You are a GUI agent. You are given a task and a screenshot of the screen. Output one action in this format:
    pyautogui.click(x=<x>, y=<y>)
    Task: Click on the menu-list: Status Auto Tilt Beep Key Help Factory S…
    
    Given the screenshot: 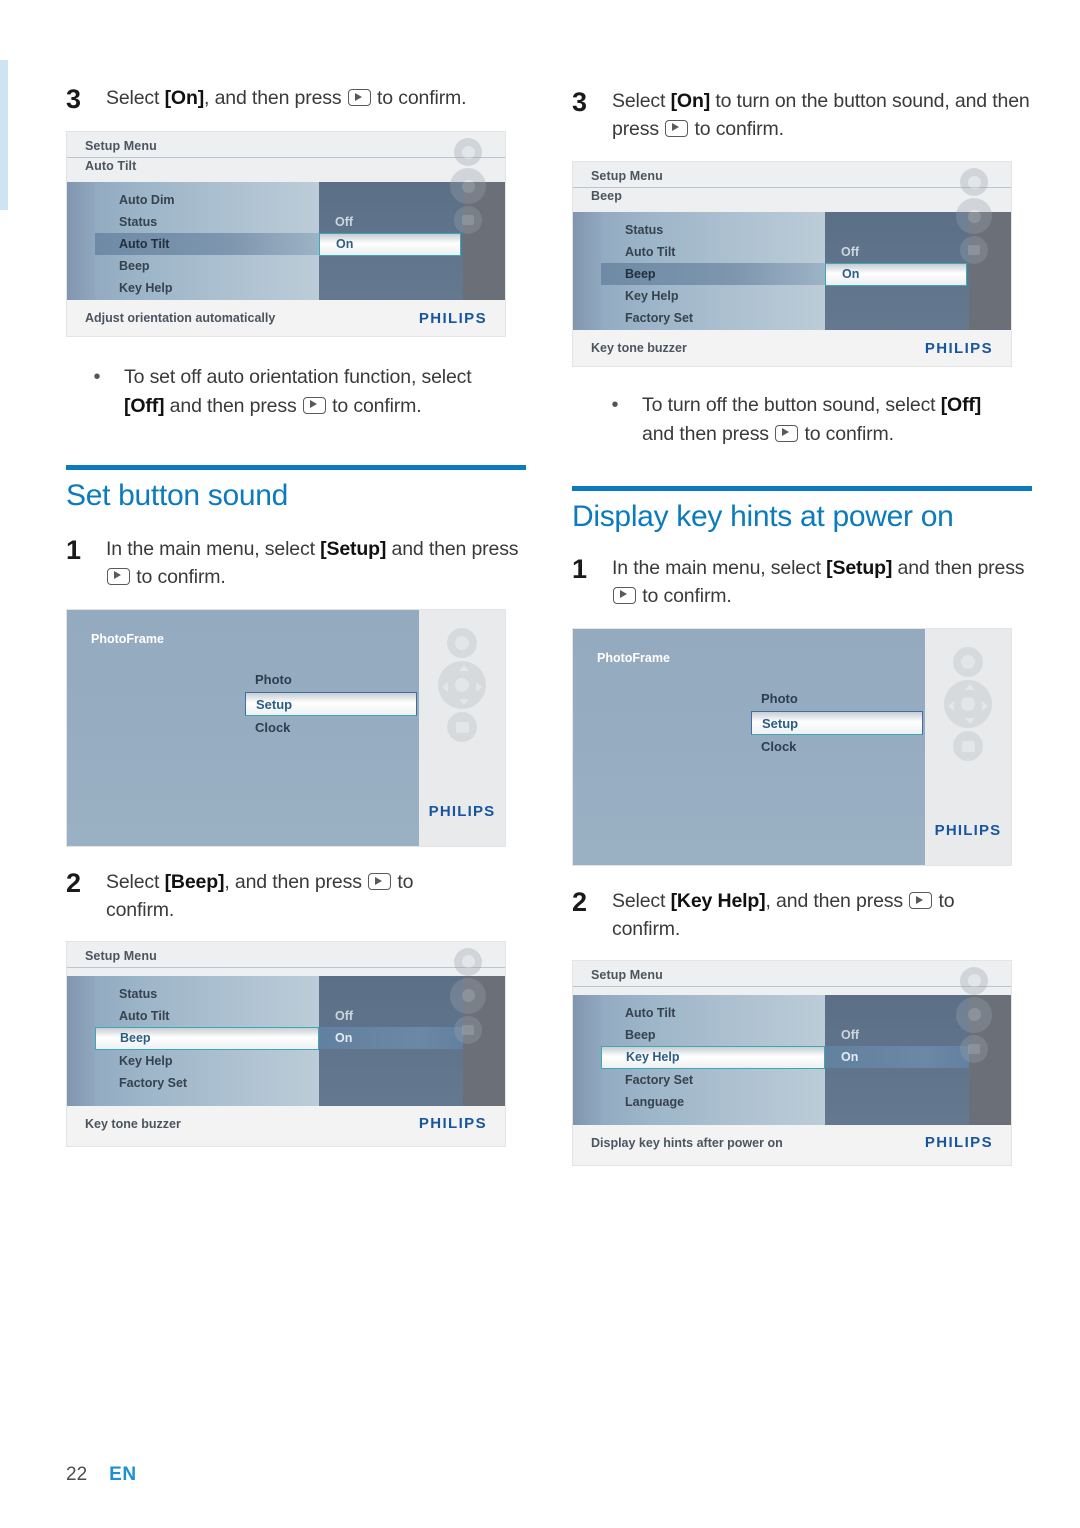 What is the action you would take?
    pyautogui.click(x=193, y=1040)
    